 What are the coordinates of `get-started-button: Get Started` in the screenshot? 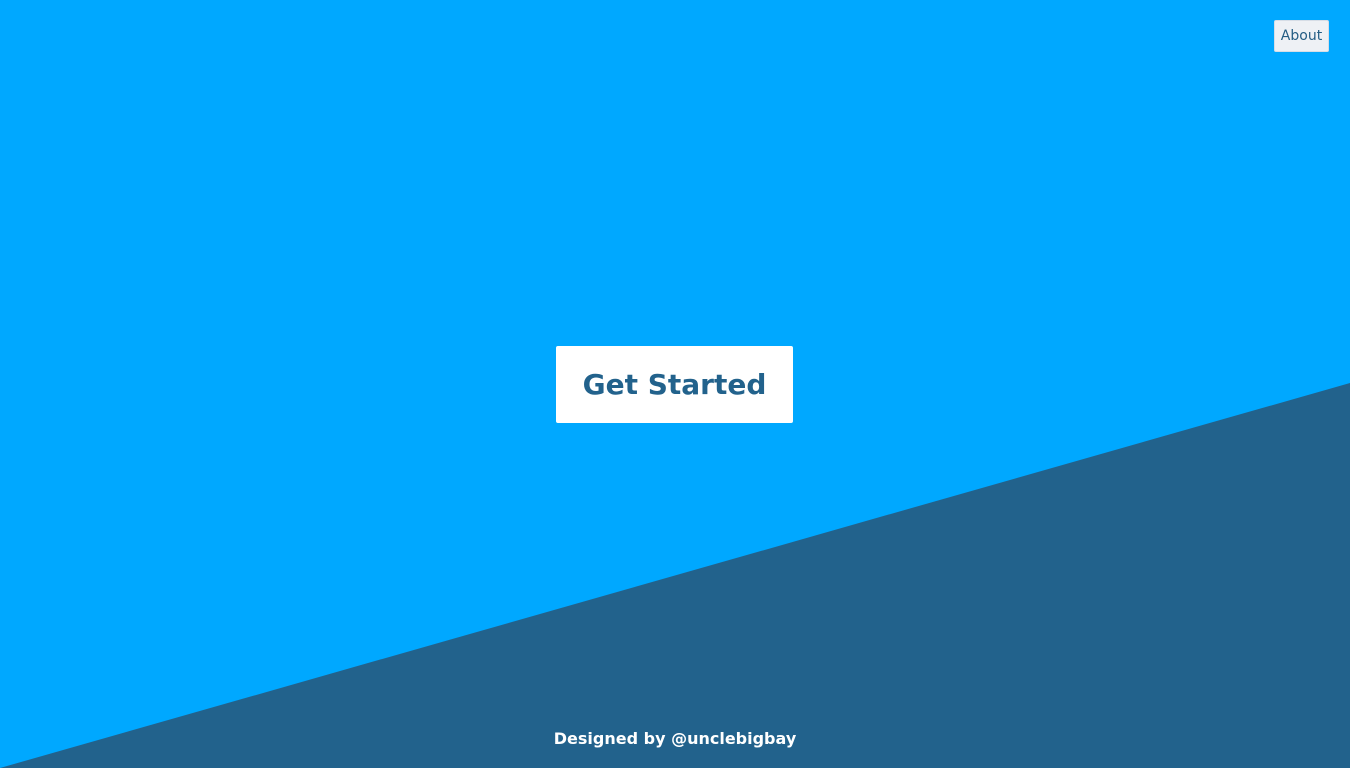 It's located at (674, 384).